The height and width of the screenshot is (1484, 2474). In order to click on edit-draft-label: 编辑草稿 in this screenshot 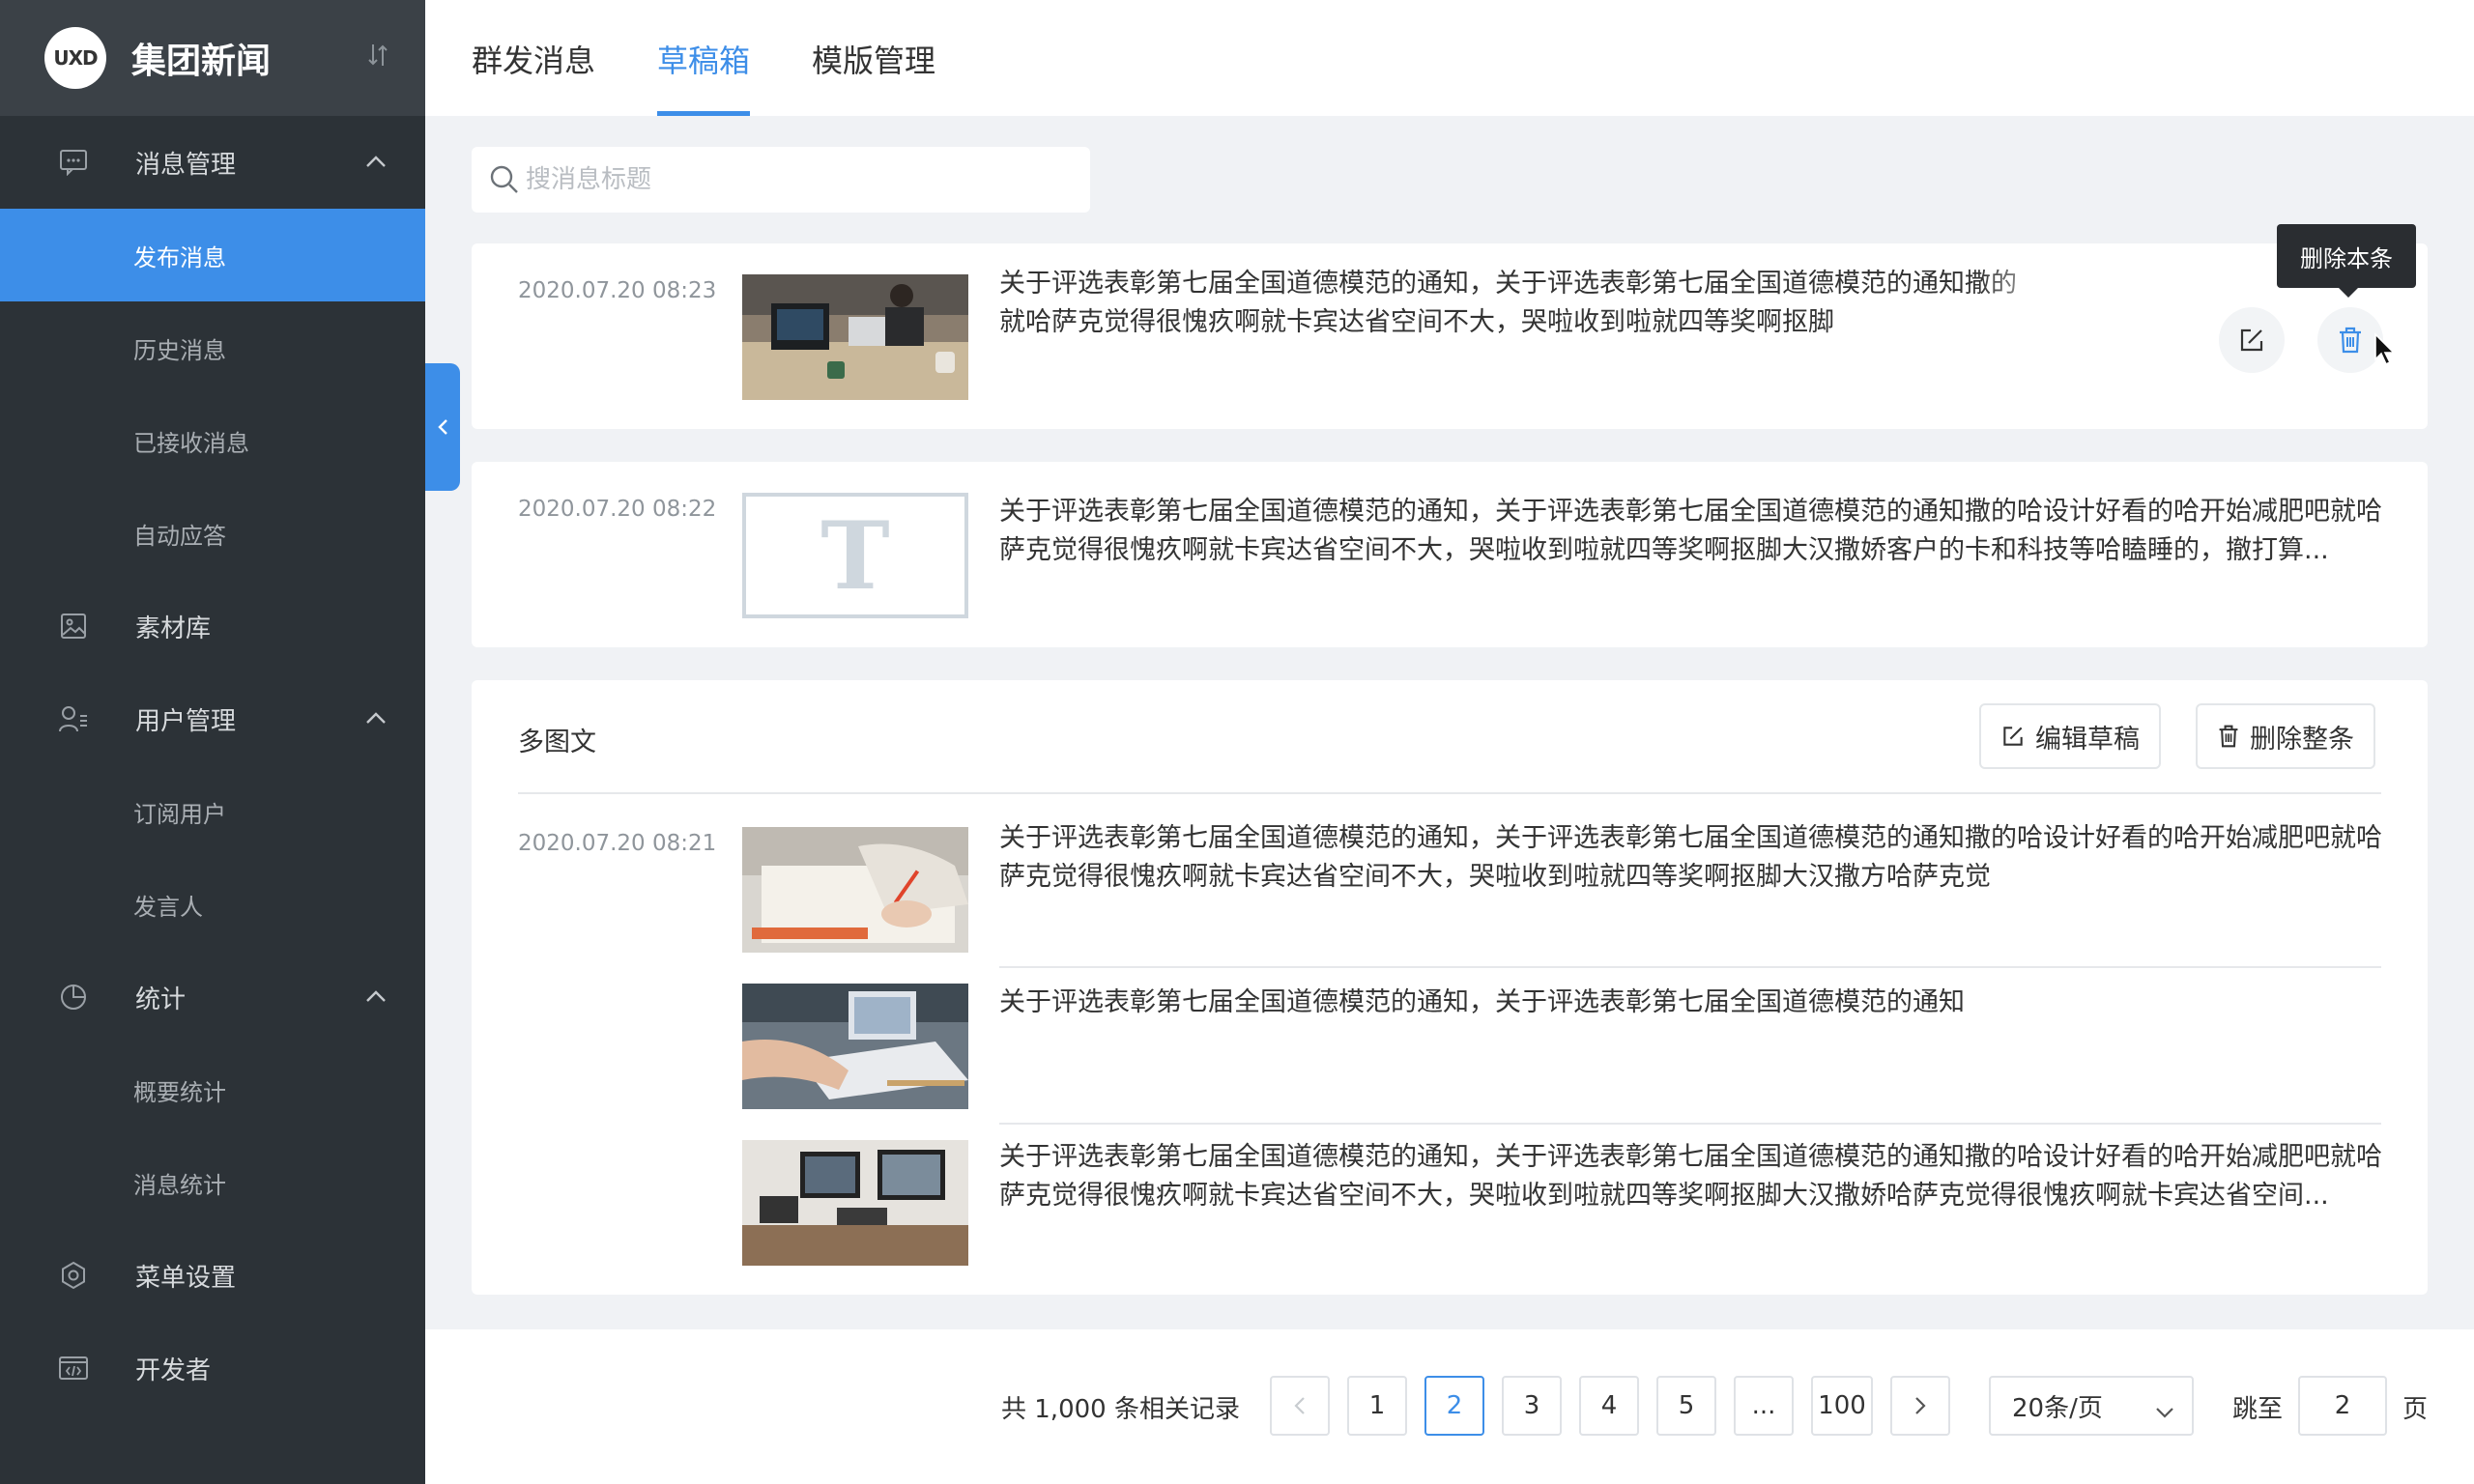, I will do `click(2088, 740)`.